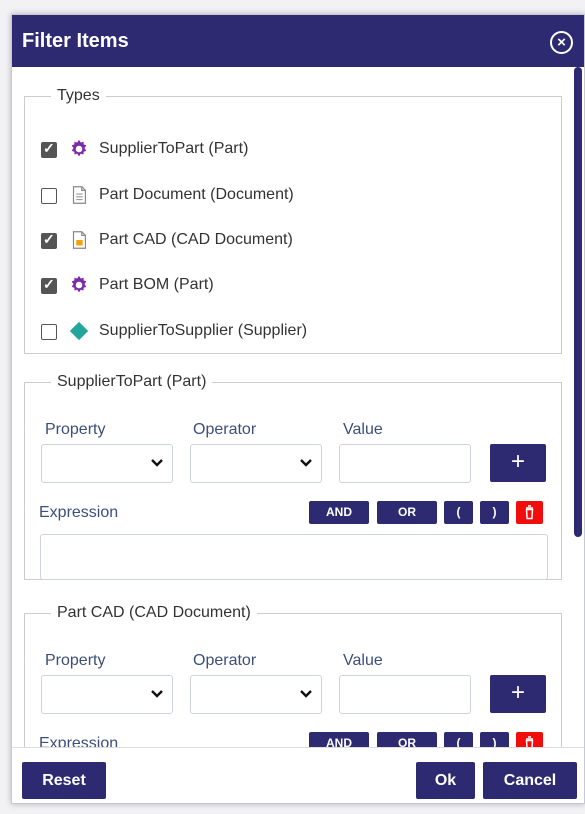 The image size is (585, 814). What do you see at coordinates (132, 381) in the screenshot?
I see `filter-legend: SupplierToPart (Part)` at bounding box center [132, 381].